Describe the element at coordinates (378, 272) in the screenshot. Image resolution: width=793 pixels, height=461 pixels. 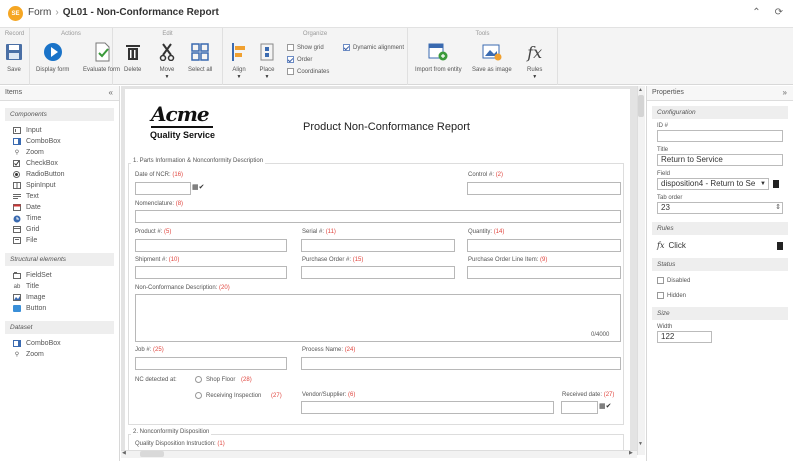
I see `purchase-order-input` at that location.